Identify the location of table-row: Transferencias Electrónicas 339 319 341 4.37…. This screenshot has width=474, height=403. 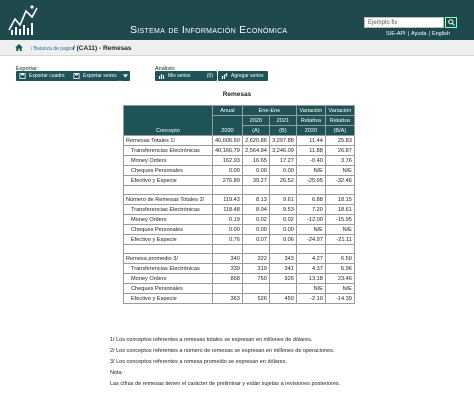
(239, 268).